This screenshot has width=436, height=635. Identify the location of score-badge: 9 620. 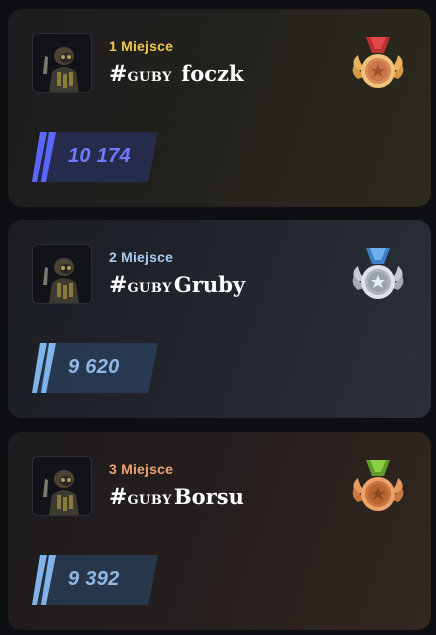
(97, 369).